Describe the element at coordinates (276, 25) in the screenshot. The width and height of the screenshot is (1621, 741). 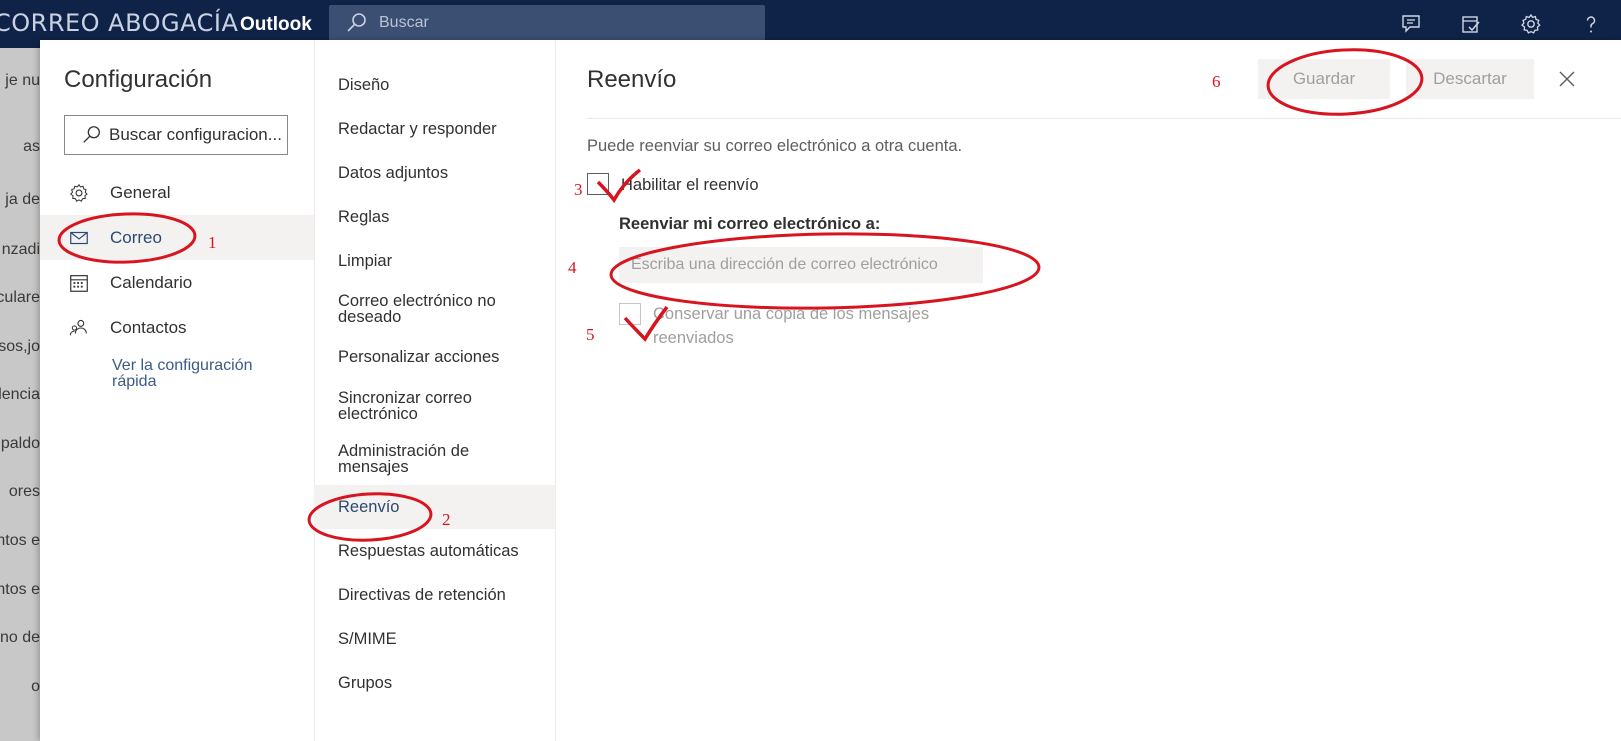
I see `app-name: Outlook` at that location.